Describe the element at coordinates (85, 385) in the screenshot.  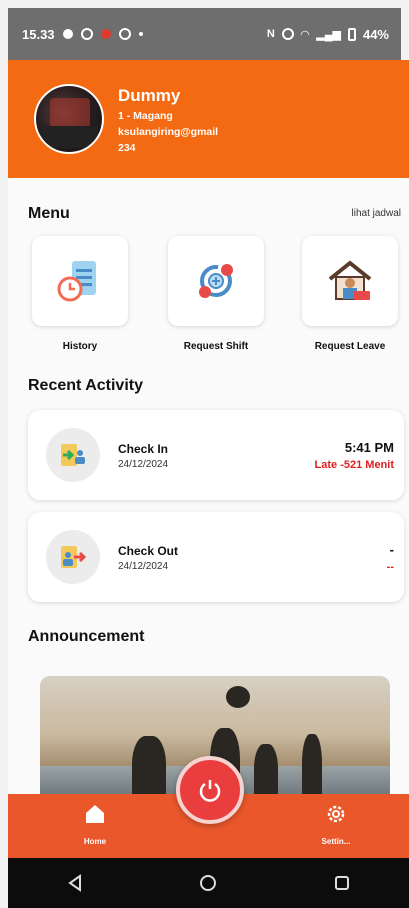
I see `recent-activity-title: Recent Activity` at that location.